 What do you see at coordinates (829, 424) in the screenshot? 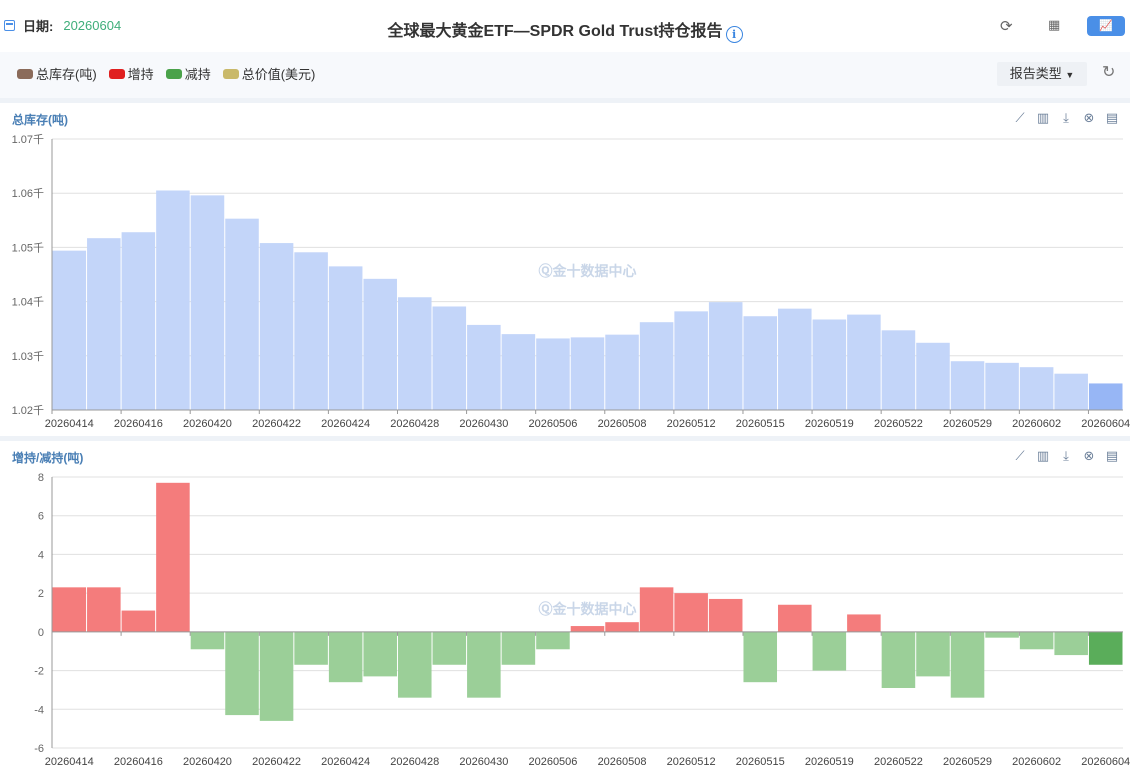
I see `x-tick-label: 20260519` at bounding box center [829, 424].